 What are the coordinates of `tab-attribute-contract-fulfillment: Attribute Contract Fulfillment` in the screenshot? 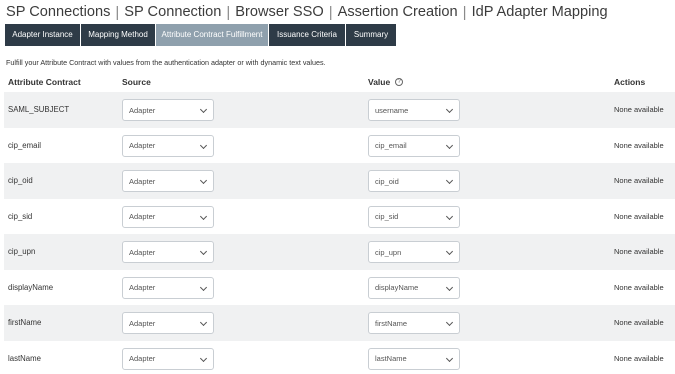 It's located at (212, 35).